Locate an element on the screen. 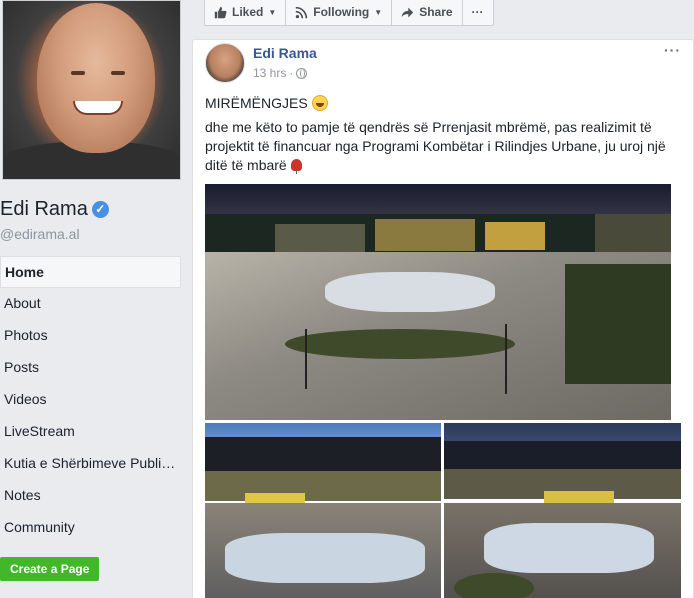 This screenshot has height=598, width=694. rose-emoji-icon is located at coordinates (296, 166).